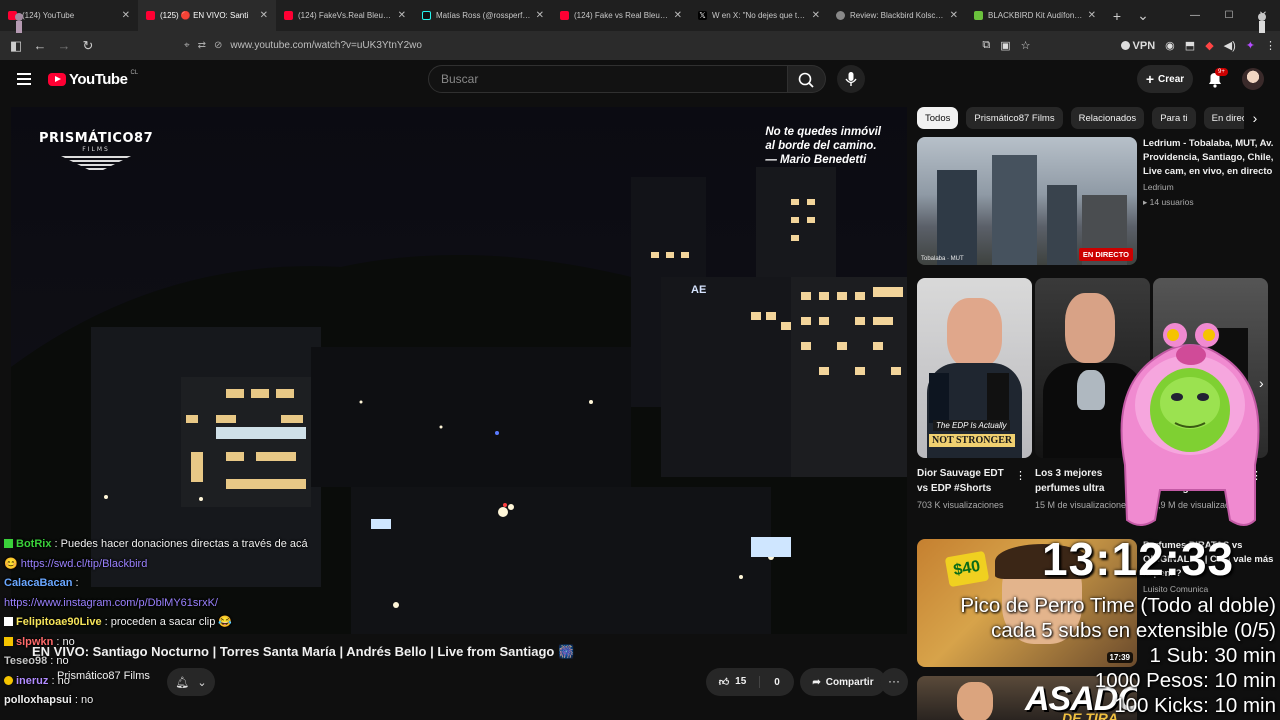 The image size is (1280, 720). Describe the element at coordinates (36, 661) in the screenshot. I see `chat-message: Teseo98 : no` at that location.